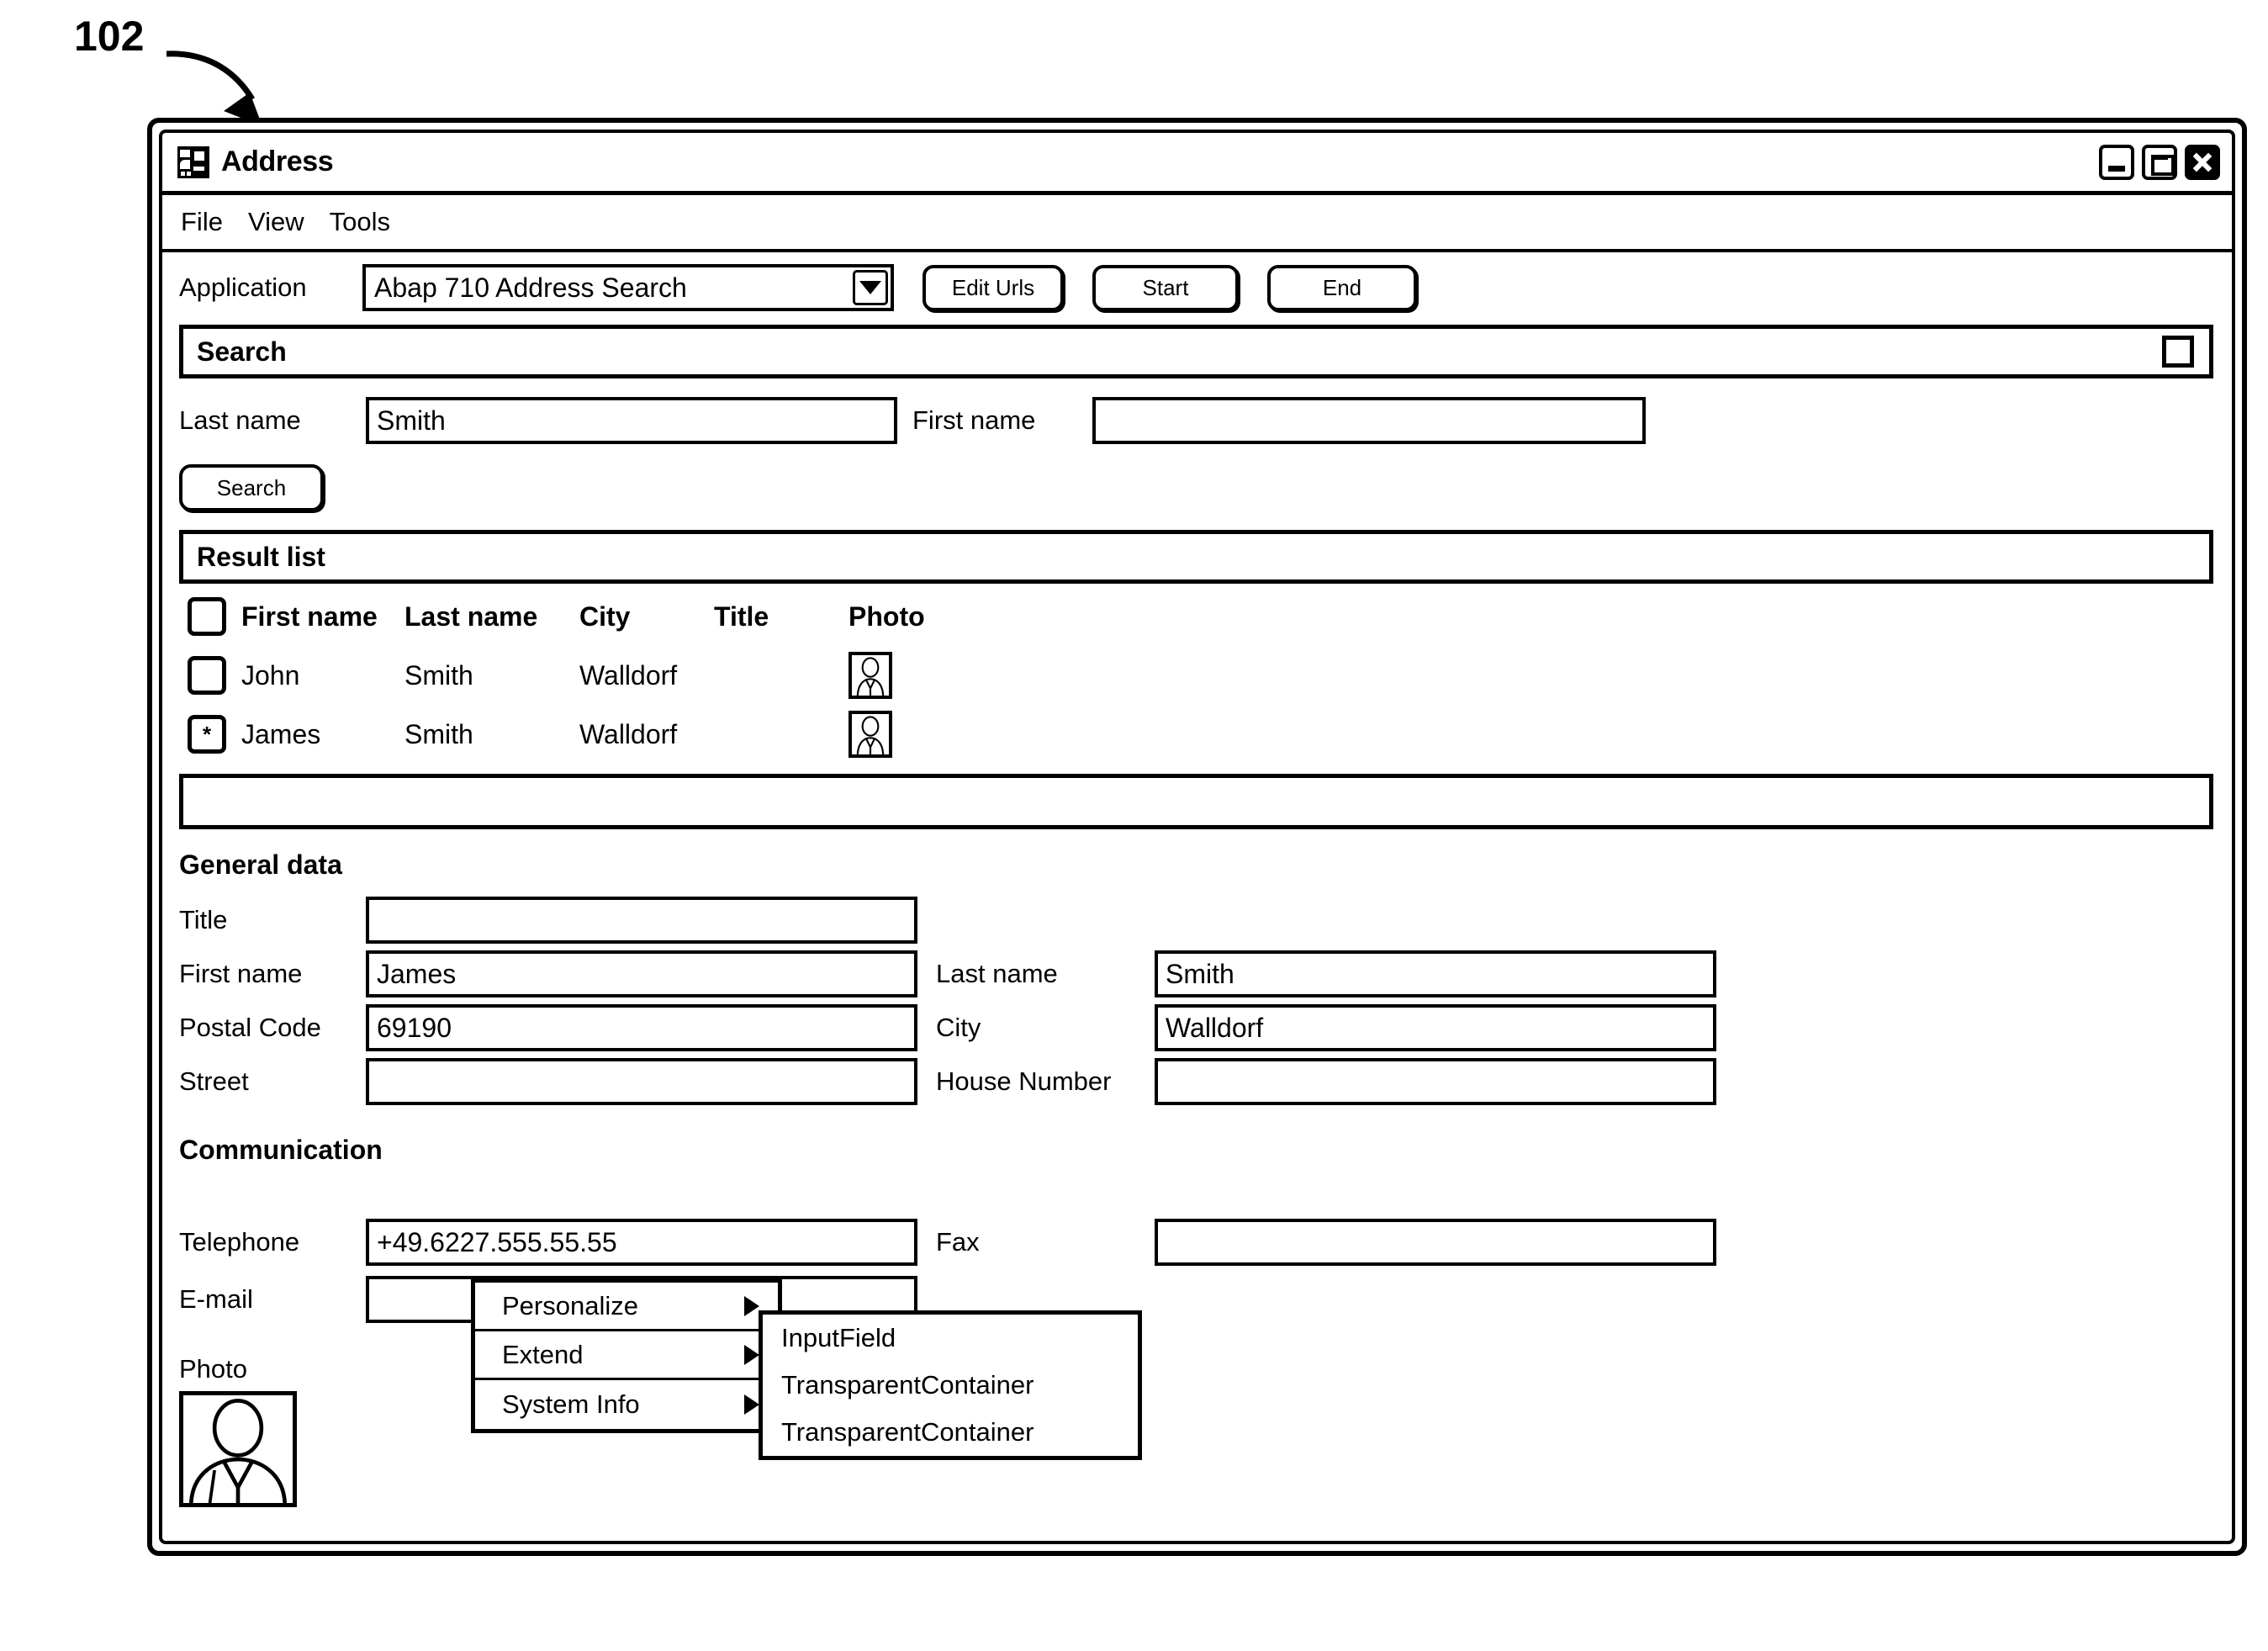 This screenshot has height=1651, width=2268. I want to click on application-select-value: Abap 710 Address Search, so click(530, 287).